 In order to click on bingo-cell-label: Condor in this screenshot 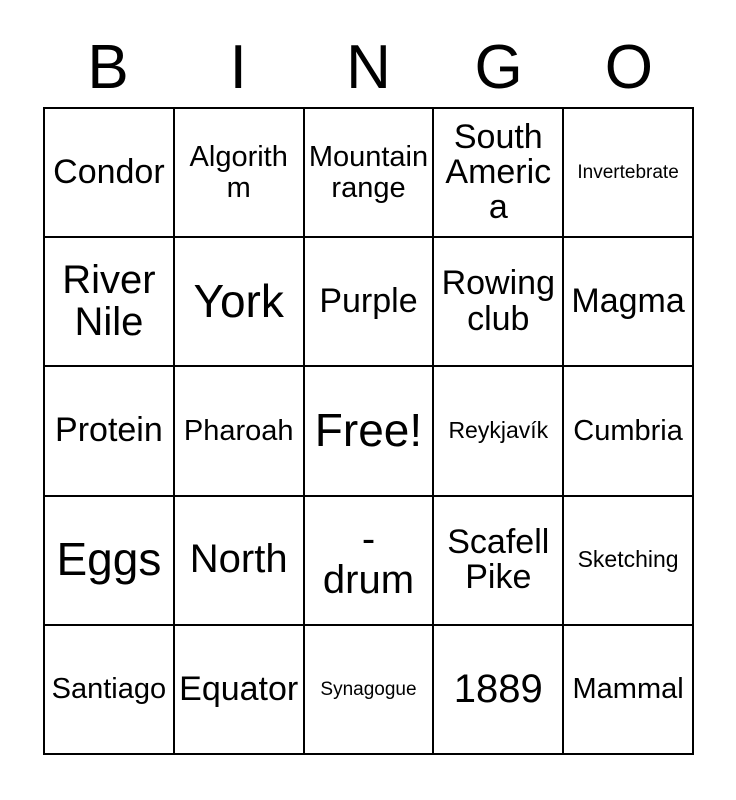, I will do `click(109, 171)`.